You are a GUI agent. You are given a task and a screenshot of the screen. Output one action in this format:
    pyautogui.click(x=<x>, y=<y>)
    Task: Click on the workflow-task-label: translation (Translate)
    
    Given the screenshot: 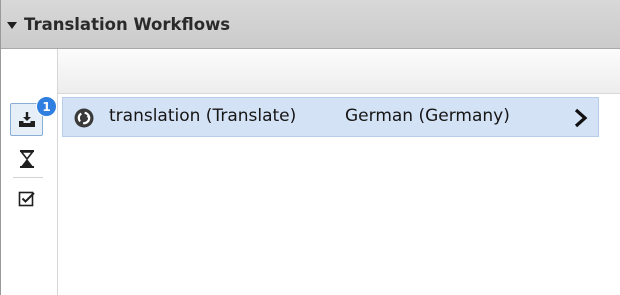 What is the action you would take?
    pyautogui.click(x=203, y=116)
    